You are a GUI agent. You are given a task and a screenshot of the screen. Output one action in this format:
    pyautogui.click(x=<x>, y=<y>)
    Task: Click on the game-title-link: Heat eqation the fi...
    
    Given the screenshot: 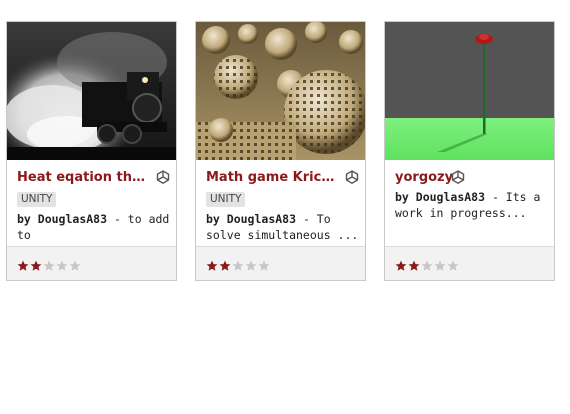 What is the action you would take?
    pyautogui.click(x=83, y=178)
    